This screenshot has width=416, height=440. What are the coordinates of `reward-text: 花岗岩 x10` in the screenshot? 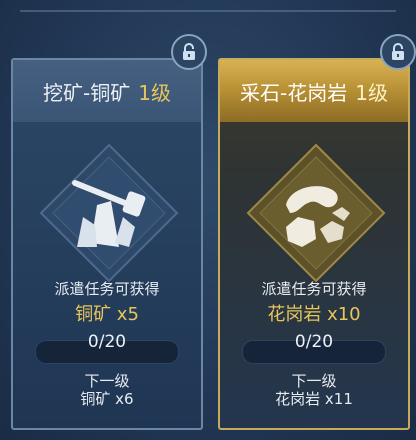 It's located at (314, 314).